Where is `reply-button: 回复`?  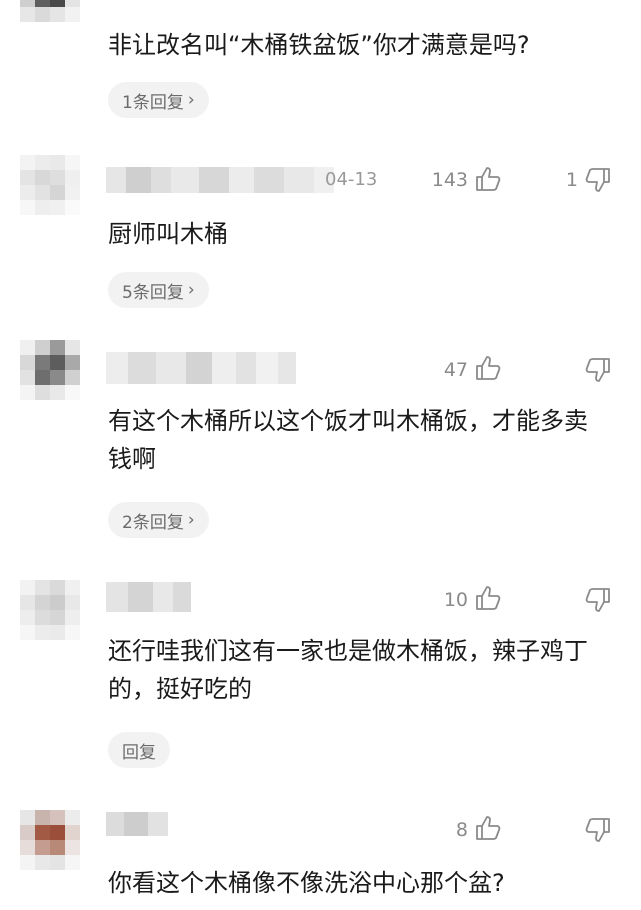 reply-button: 回复 is located at coordinates (139, 750).